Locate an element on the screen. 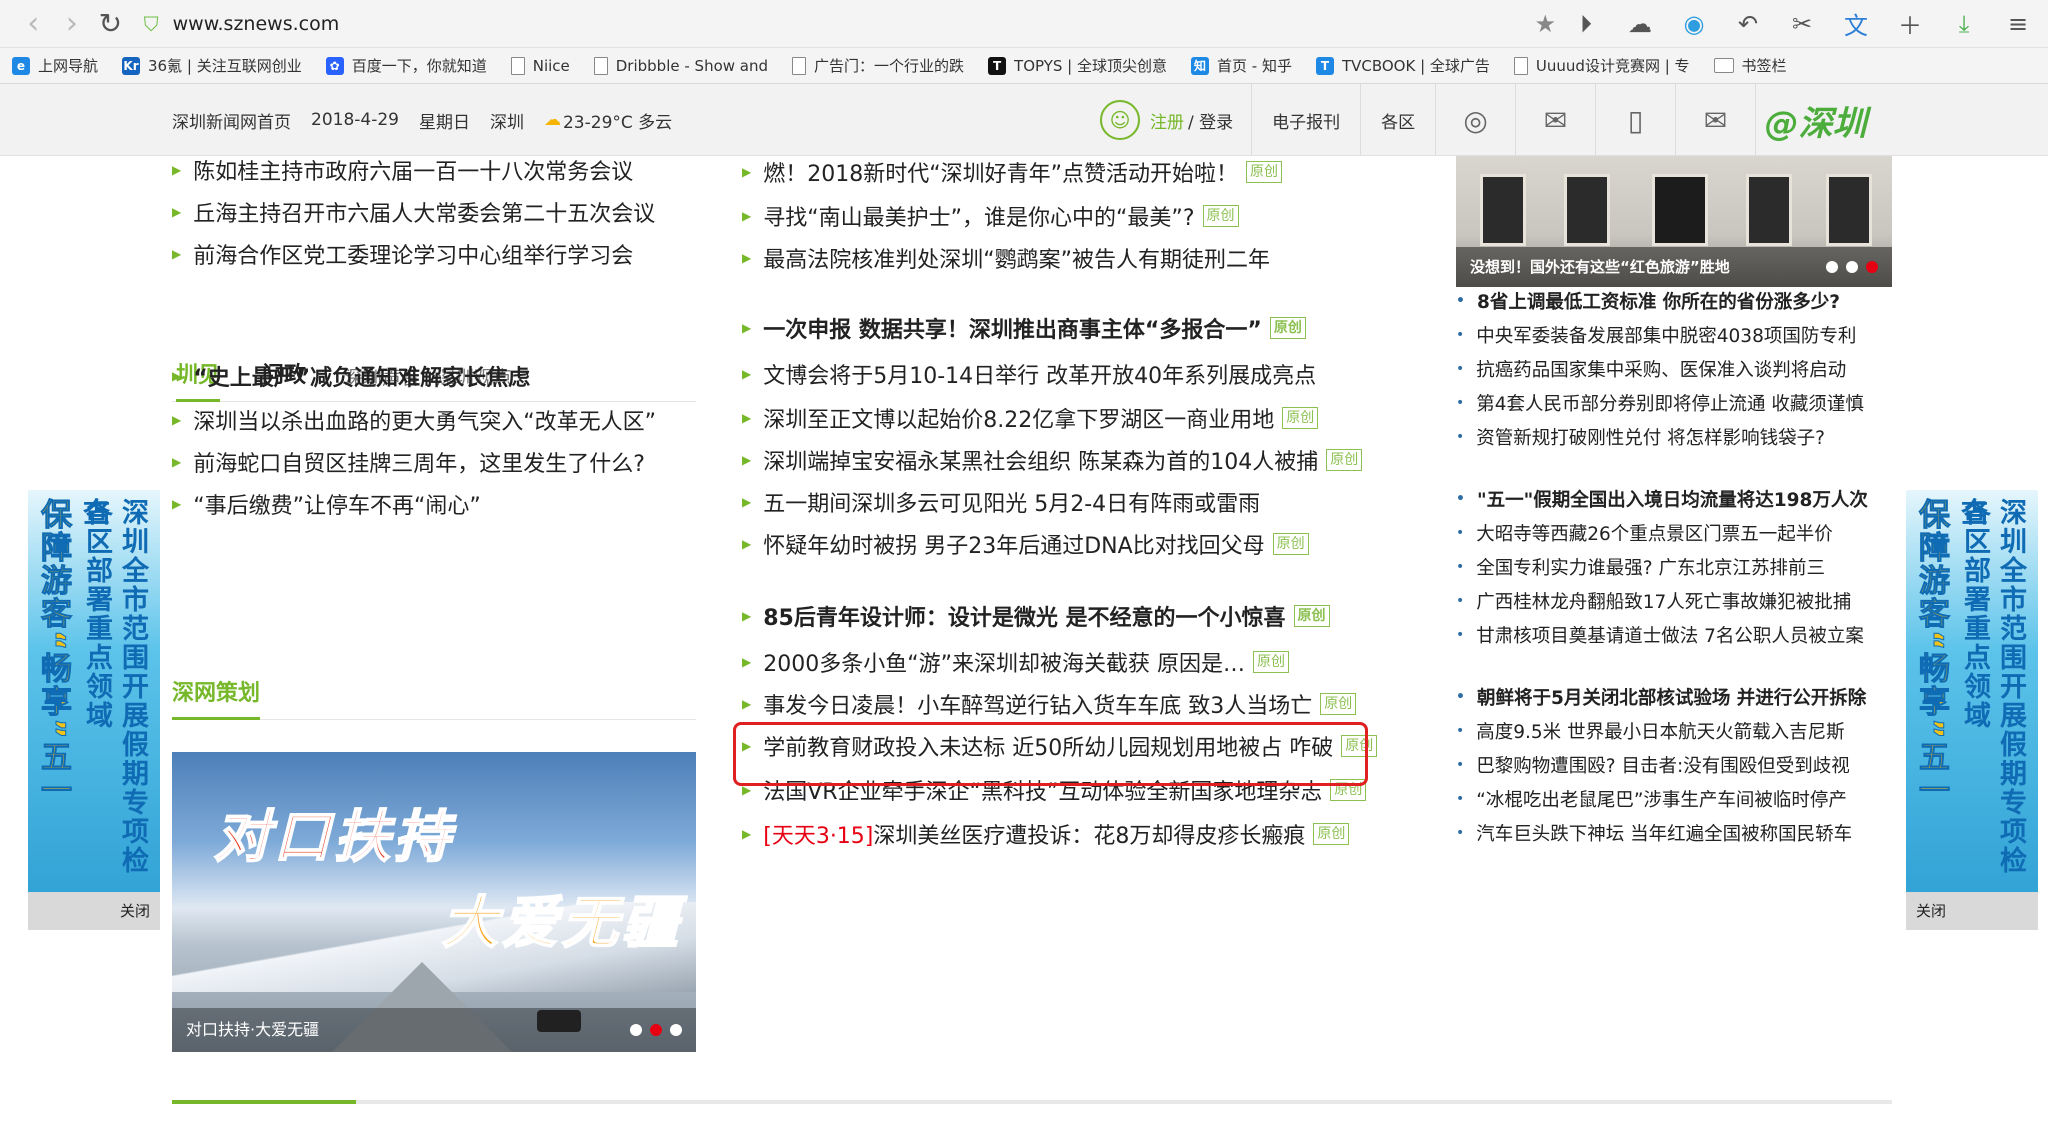  news-title: 资管新规打破刚性兑付 将怎样影响钱袋子? is located at coordinates (1650, 437).